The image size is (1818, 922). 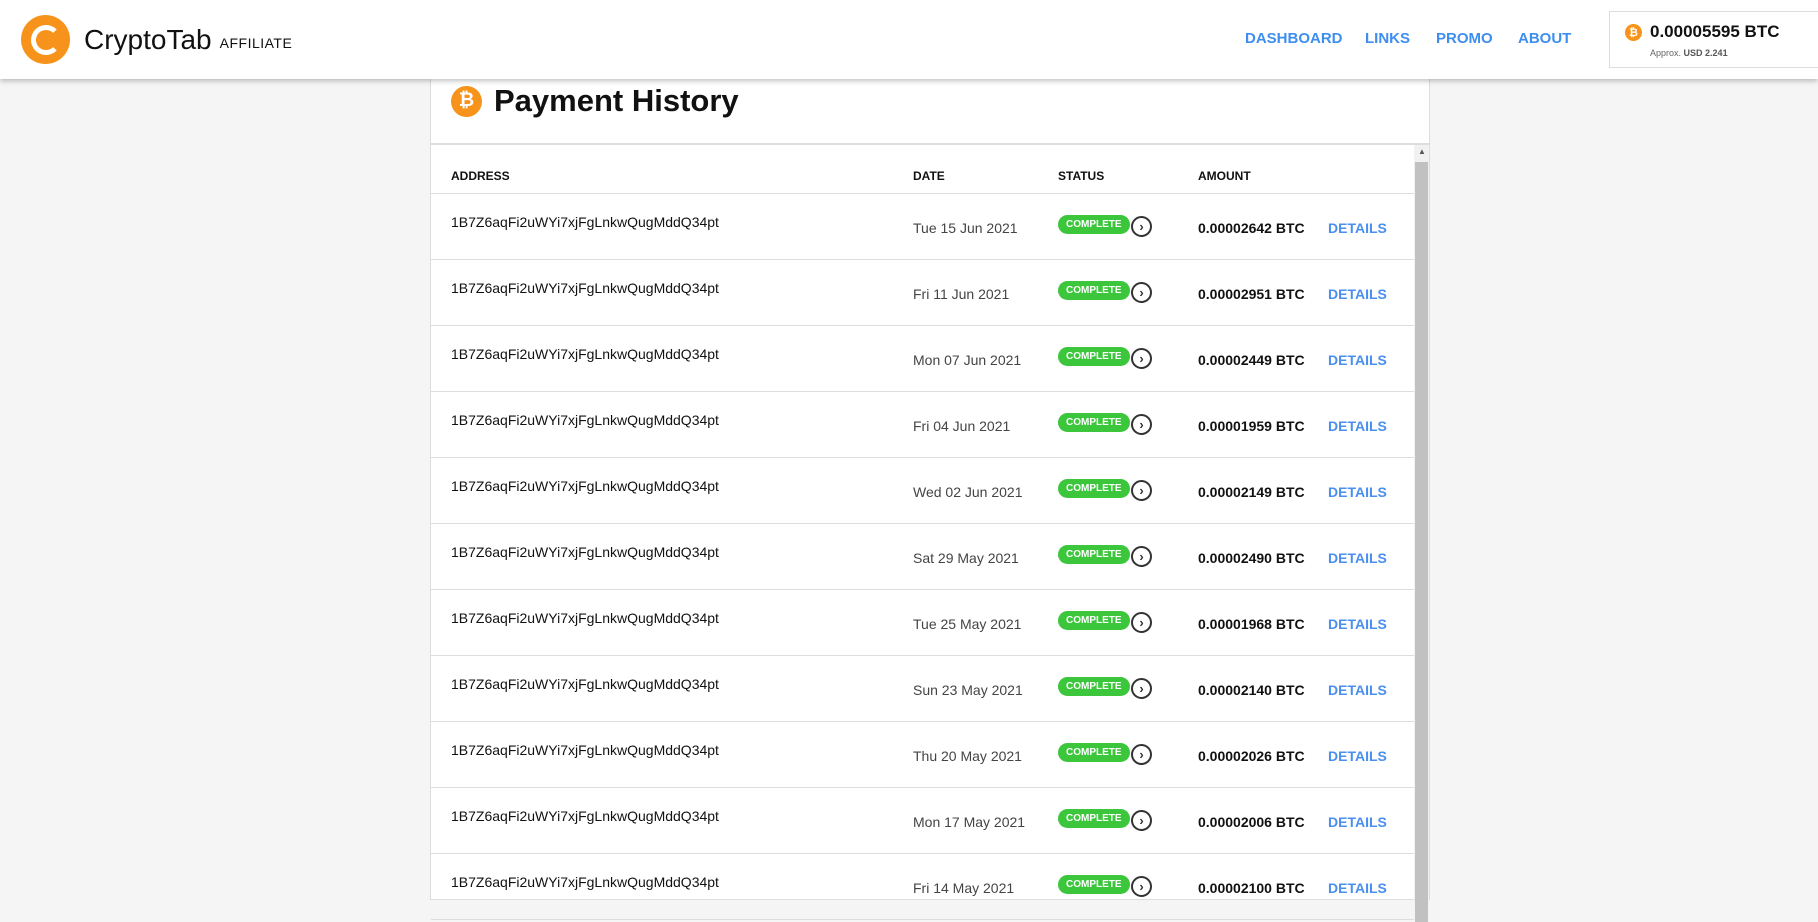 I want to click on logo: CryptoTab AFFILIATE, so click(x=156, y=39).